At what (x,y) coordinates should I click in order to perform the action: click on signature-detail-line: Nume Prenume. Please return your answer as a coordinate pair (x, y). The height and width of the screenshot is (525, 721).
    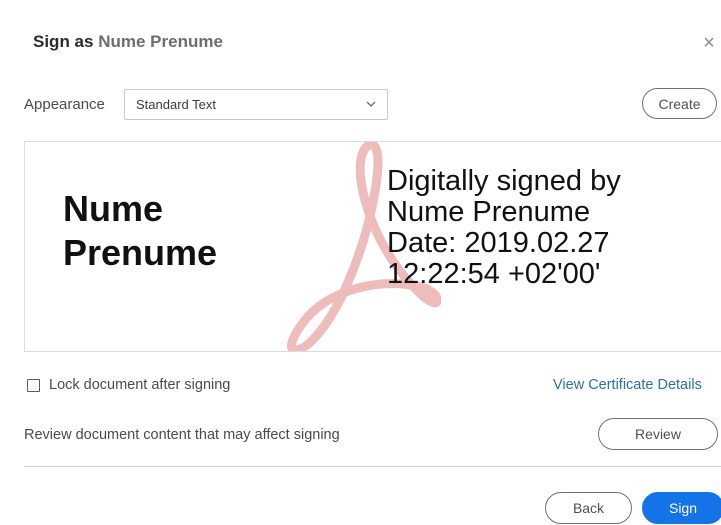
    Looking at the image, I should click on (489, 212).